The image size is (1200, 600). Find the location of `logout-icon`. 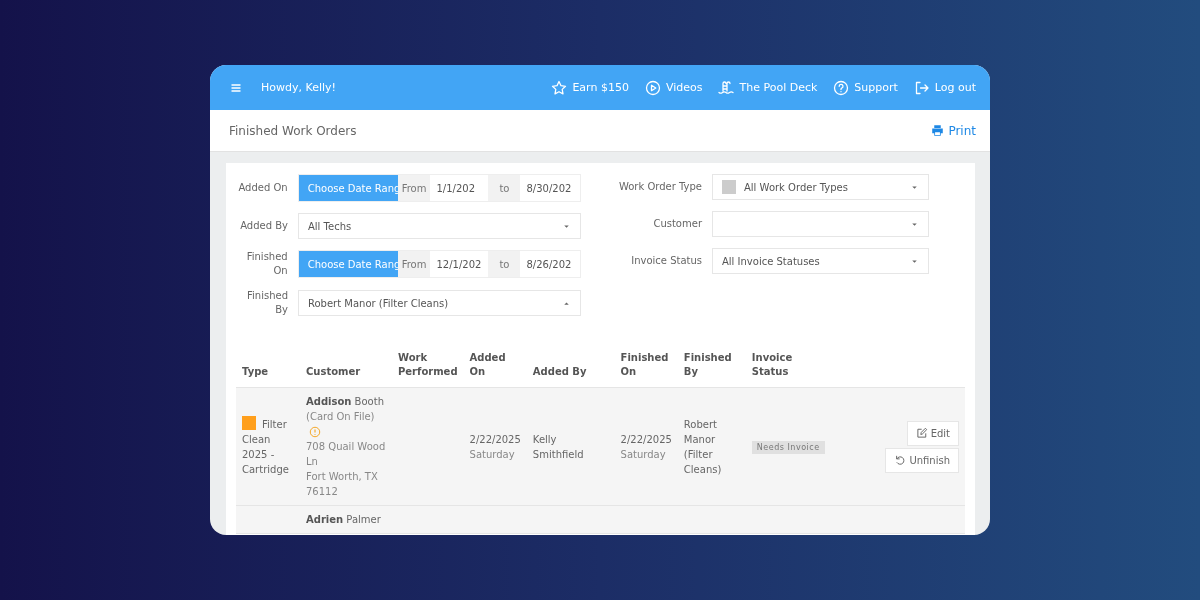

logout-icon is located at coordinates (921, 87).